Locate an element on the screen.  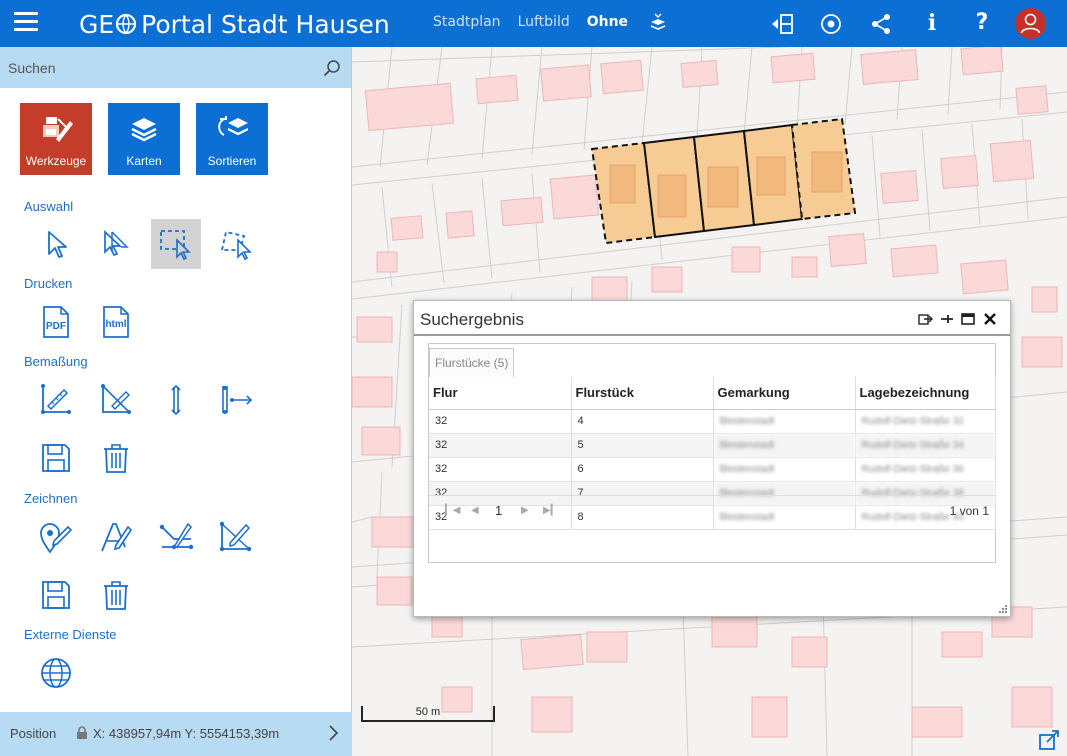
rectangle-select-icon is located at coordinates (175, 245).